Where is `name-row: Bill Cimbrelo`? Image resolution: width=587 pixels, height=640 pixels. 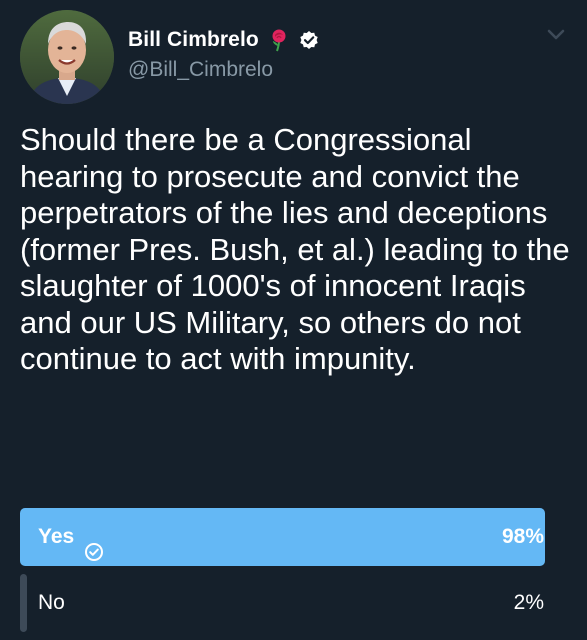
name-row: Bill Cimbrelo is located at coordinates (223, 40).